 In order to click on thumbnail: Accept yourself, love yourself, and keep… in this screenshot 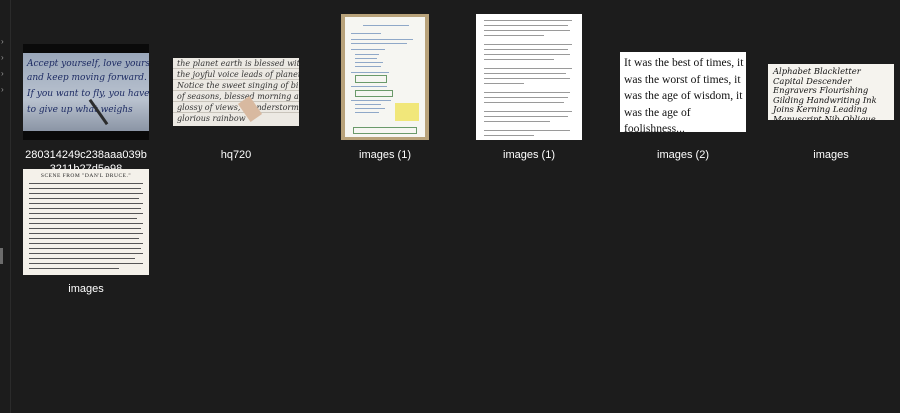, I will do `click(86, 92)`.